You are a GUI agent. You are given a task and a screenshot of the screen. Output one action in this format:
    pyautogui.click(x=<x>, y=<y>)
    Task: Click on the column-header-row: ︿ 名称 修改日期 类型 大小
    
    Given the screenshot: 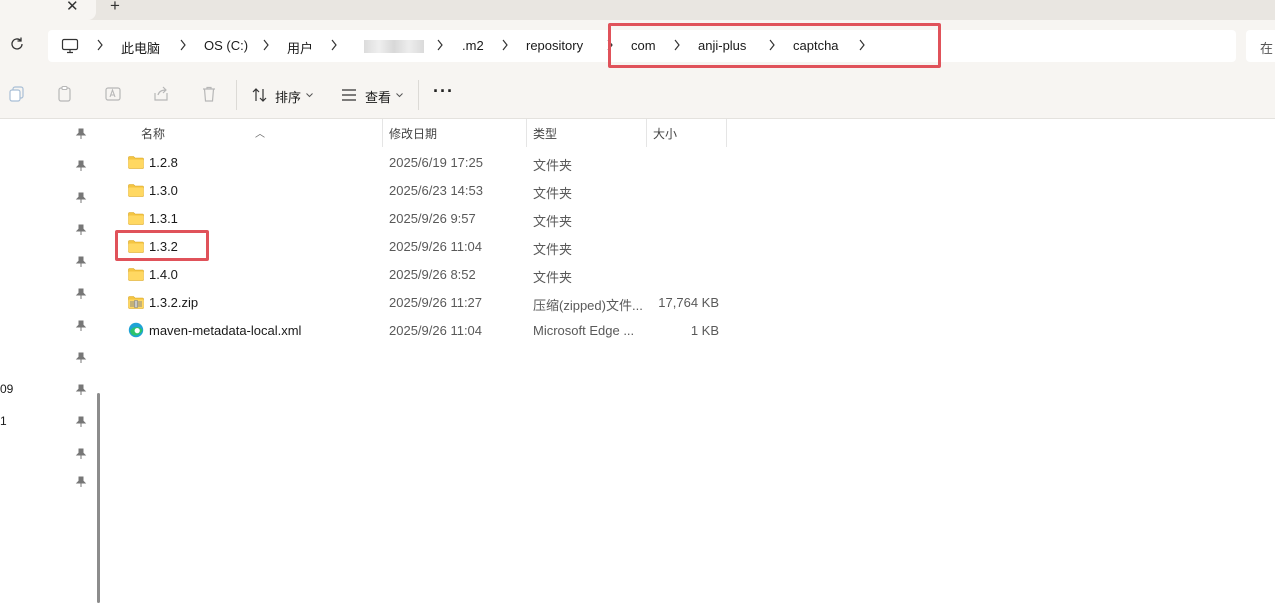 What is the action you would take?
    pyautogui.click(x=692, y=133)
    